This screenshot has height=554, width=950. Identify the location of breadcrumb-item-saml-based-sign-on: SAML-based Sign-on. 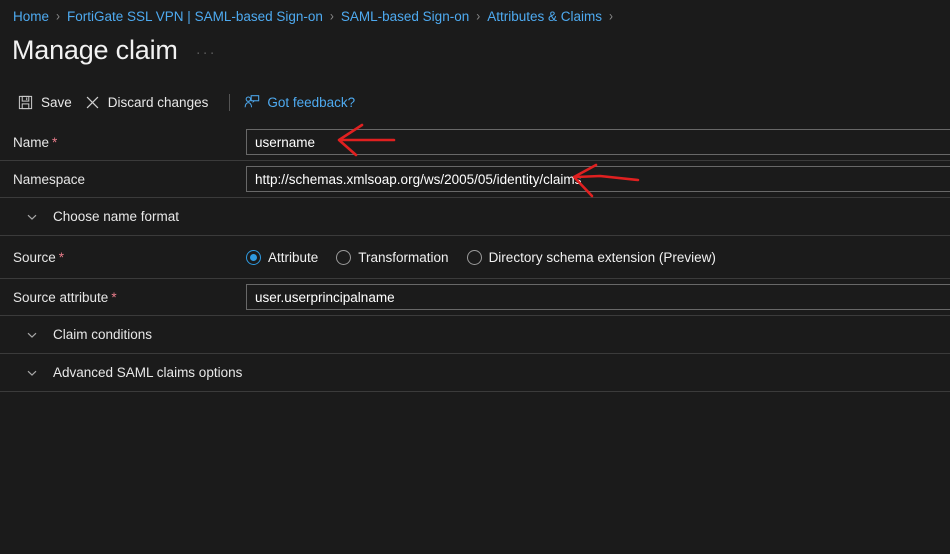
(405, 16).